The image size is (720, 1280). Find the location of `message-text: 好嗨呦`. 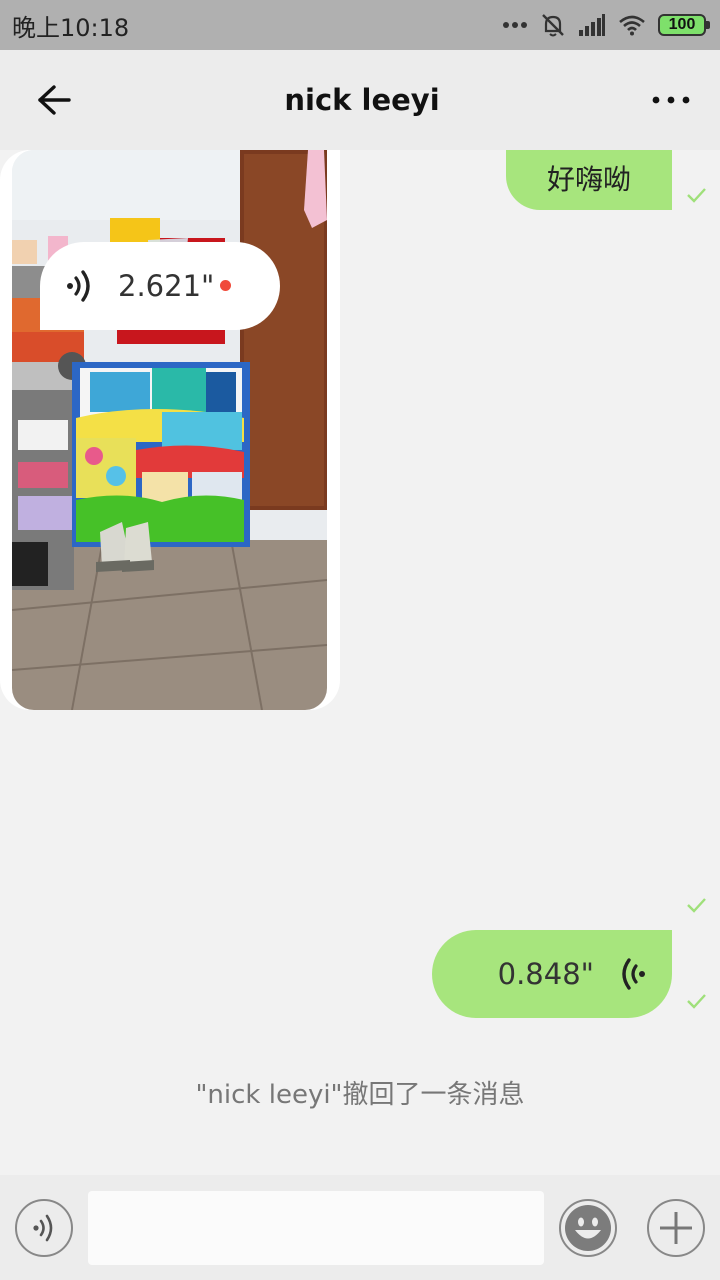

message-text: 好嗨呦 is located at coordinates (588, 179).